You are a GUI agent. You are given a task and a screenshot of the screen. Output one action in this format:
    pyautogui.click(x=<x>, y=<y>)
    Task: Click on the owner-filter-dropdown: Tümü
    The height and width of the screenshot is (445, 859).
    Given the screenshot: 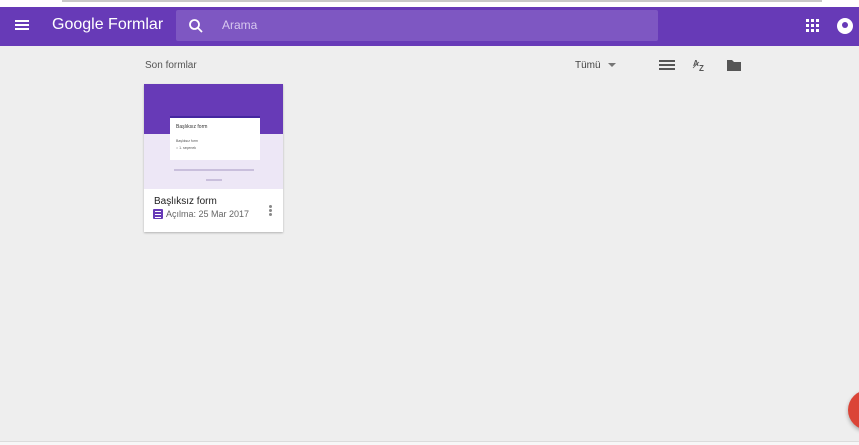 What is the action you would take?
    pyautogui.click(x=595, y=65)
    